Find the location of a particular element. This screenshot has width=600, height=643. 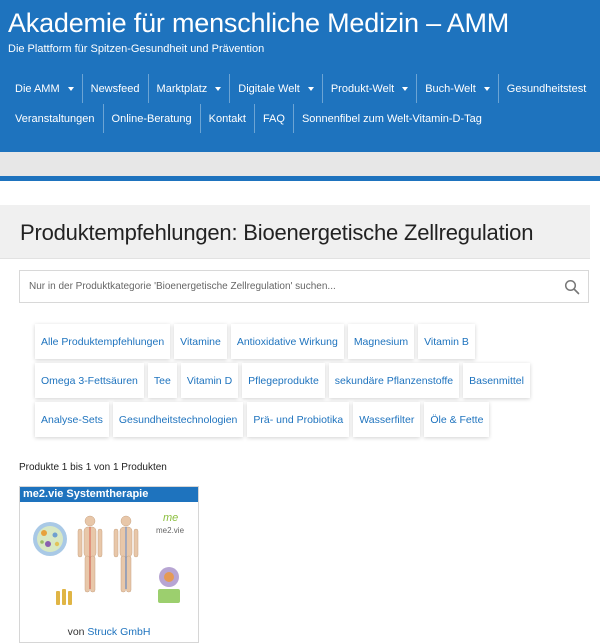

nav-item-label: Veranstaltungen is located at coordinates (55, 118).